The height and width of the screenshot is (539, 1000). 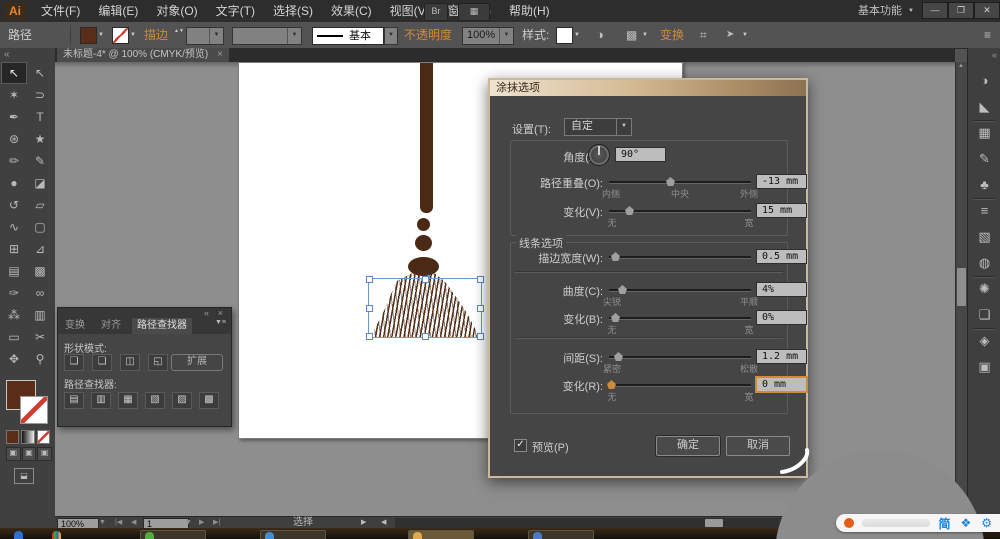 I want to click on close-button: ✕, so click(x=987, y=10).